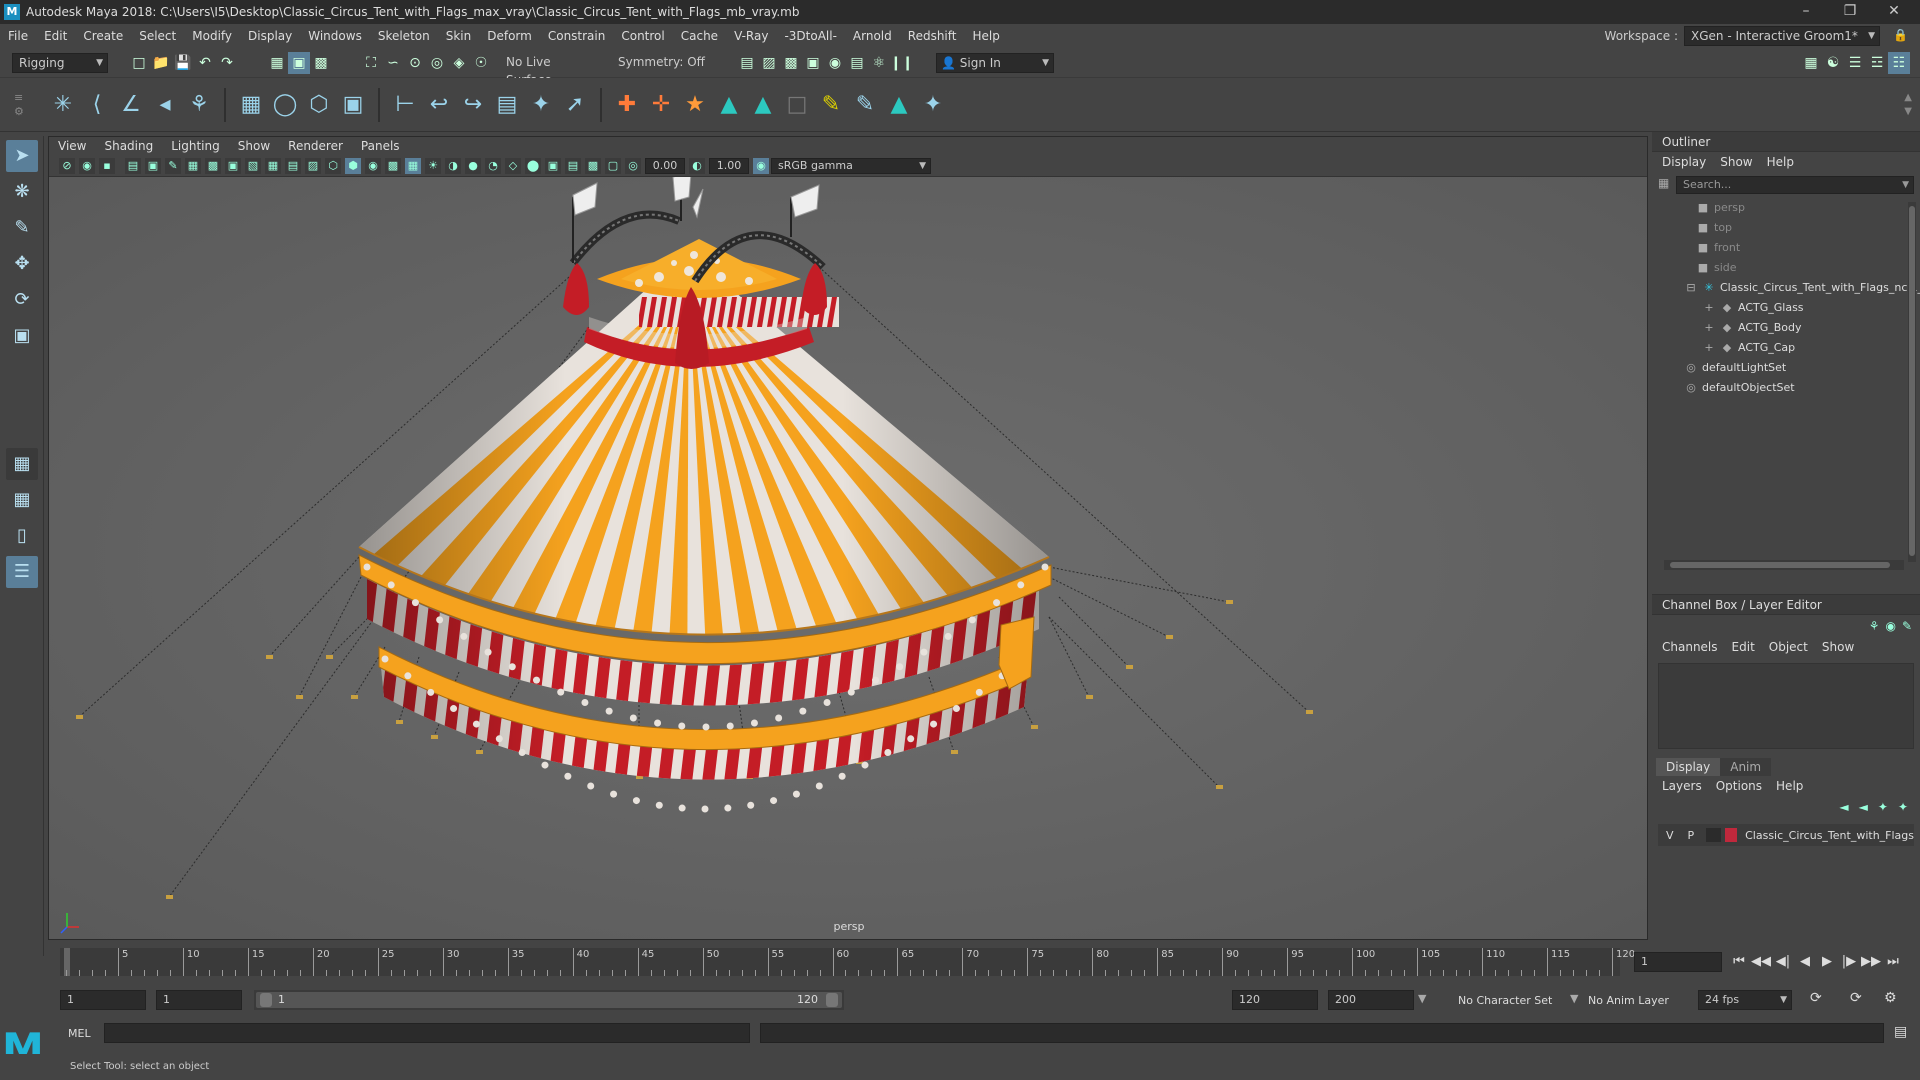 This screenshot has height=1080, width=1920. Describe the element at coordinates (1798, 208) in the screenshot. I see `outliner-item: ■ persp` at that location.